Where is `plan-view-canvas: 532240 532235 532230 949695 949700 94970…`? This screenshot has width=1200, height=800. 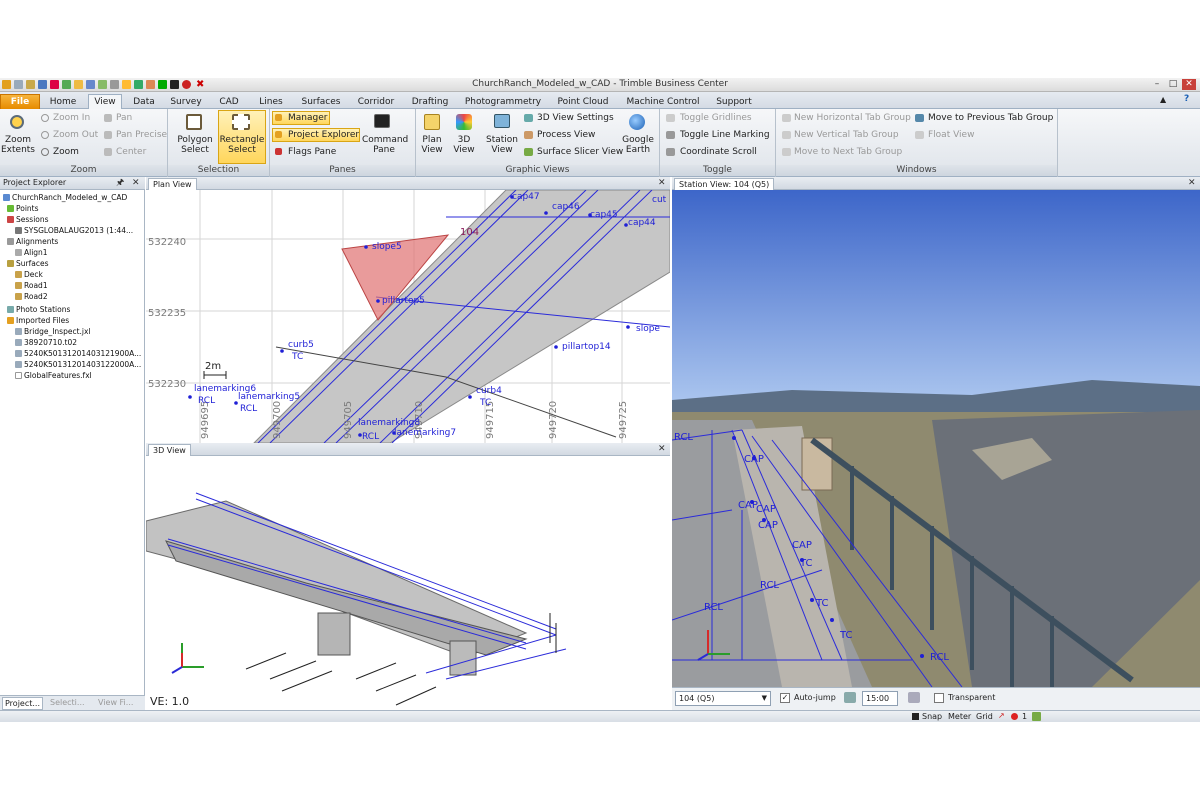 plan-view-canvas: 532240 532235 532230 949695 949700 94970… is located at coordinates (408, 310).